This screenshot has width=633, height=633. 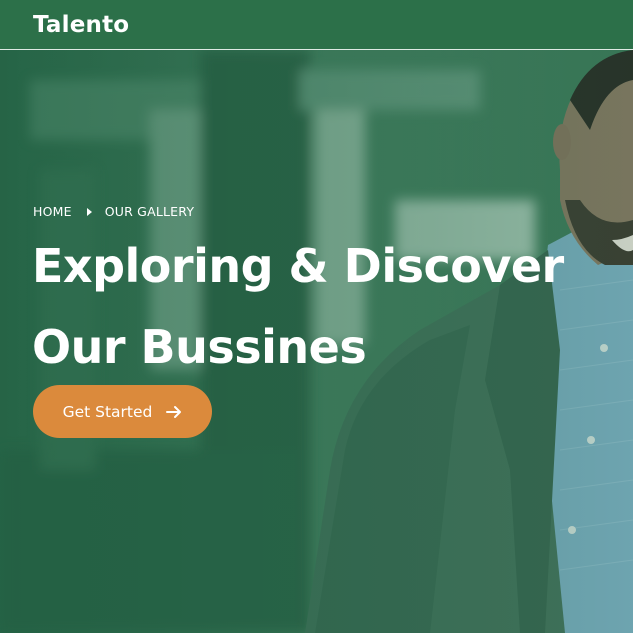 I want to click on site-logo: Talento, so click(x=81, y=25).